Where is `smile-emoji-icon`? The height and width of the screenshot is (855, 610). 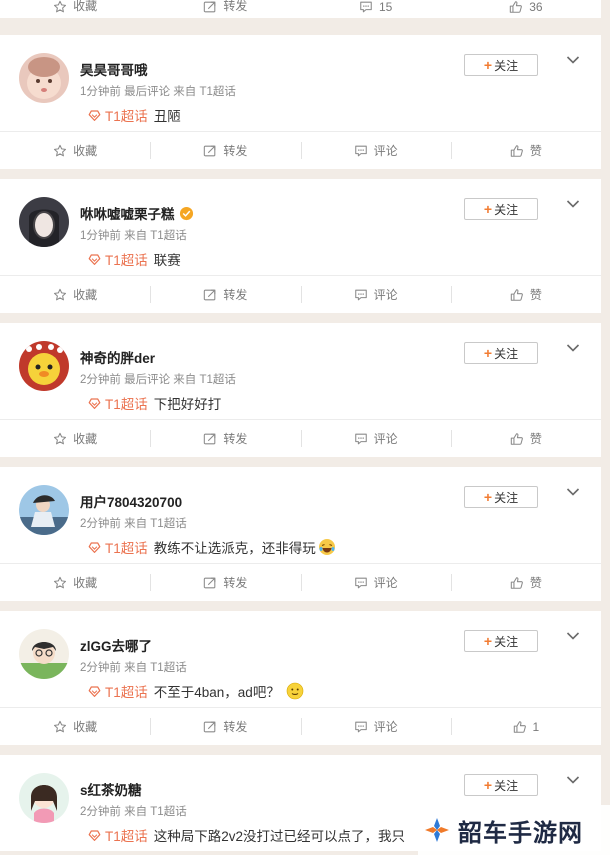
smile-emoji-icon is located at coordinates (295, 691).